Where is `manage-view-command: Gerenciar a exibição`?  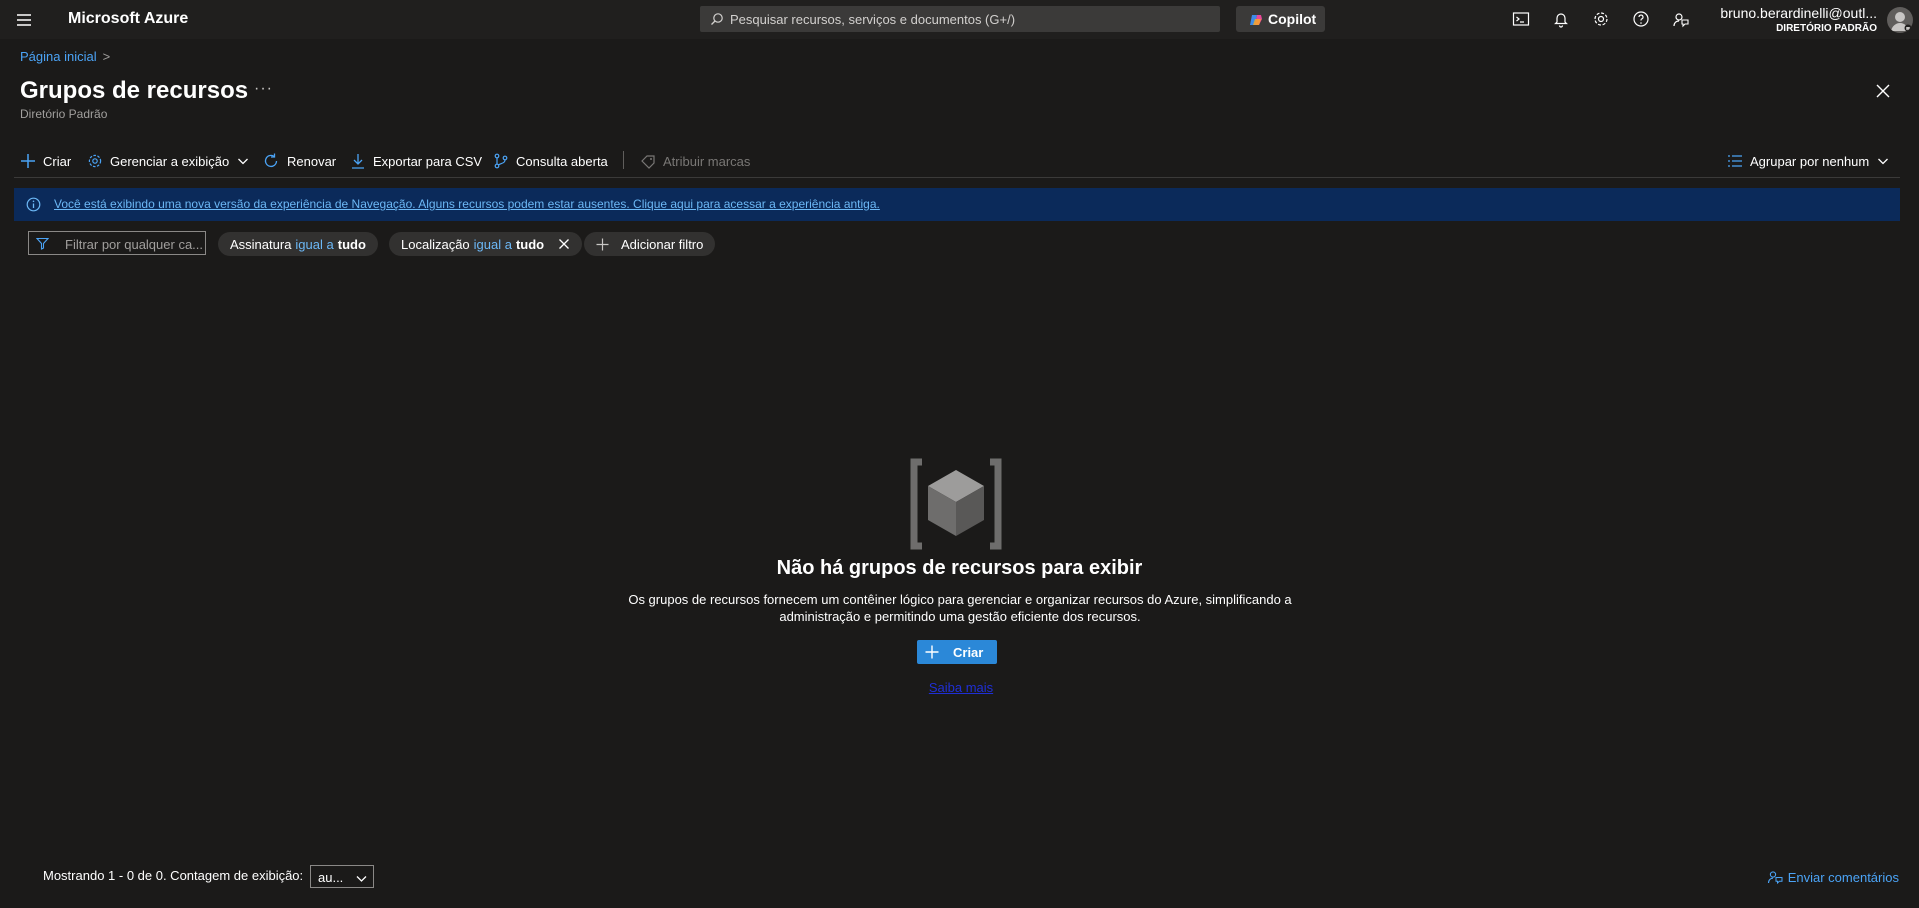 manage-view-command: Gerenciar a exibição is located at coordinates (168, 161).